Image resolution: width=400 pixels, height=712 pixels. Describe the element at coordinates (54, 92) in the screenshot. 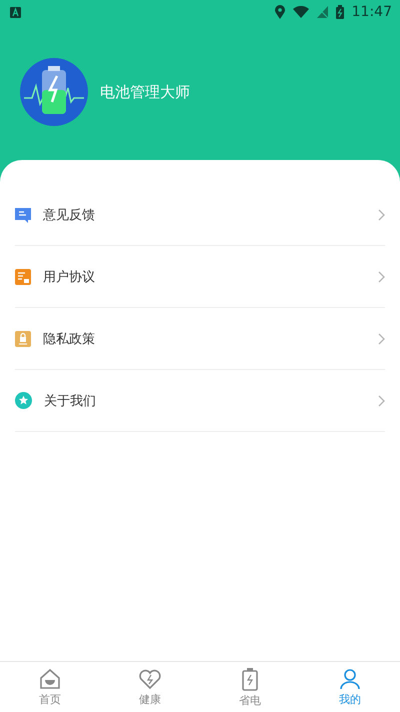

I see `app-logo-icon` at that location.